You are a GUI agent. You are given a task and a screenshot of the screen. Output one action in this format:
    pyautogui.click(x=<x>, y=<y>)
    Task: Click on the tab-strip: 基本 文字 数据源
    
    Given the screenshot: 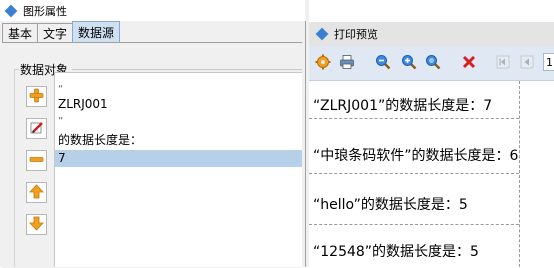 What is the action you would take?
    pyautogui.click(x=61, y=31)
    